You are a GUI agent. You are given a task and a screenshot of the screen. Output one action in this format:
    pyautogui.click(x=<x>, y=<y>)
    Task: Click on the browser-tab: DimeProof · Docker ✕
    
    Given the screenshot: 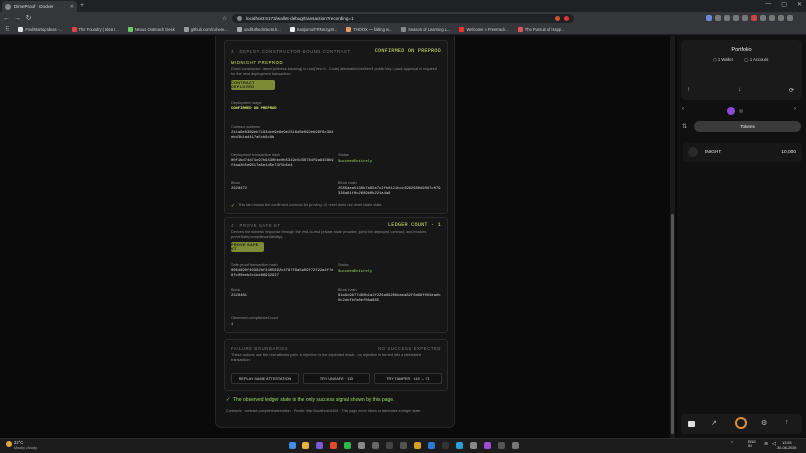 What is the action you would take?
    pyautogui.click(x=39, y=6)
    